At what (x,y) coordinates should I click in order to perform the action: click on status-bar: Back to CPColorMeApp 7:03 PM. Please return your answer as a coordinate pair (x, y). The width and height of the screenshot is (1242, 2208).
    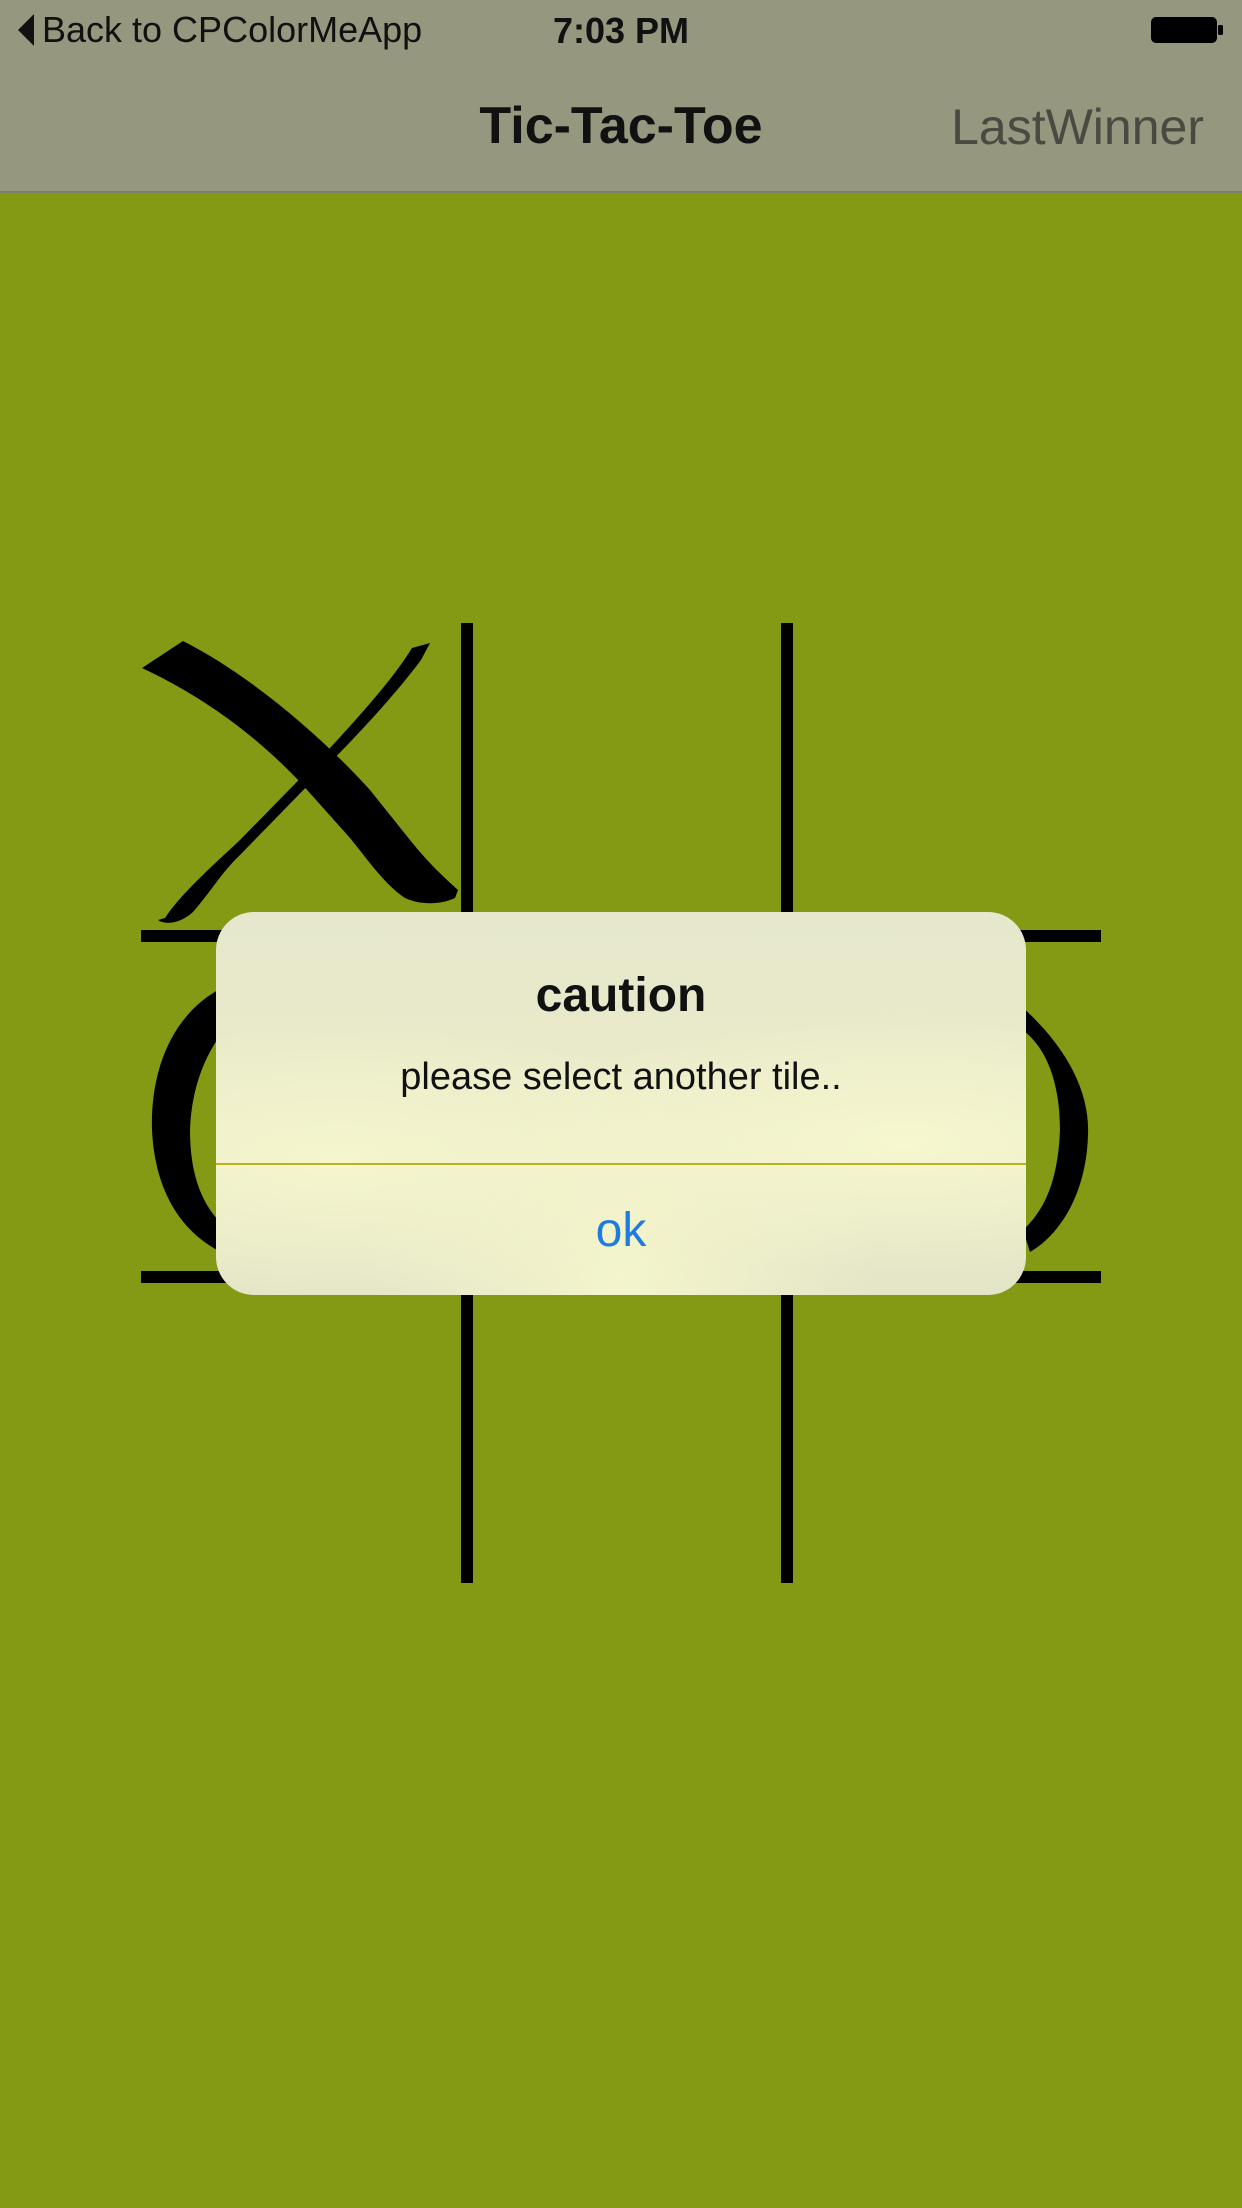
    Looking at the image, I should click on (621, 30).